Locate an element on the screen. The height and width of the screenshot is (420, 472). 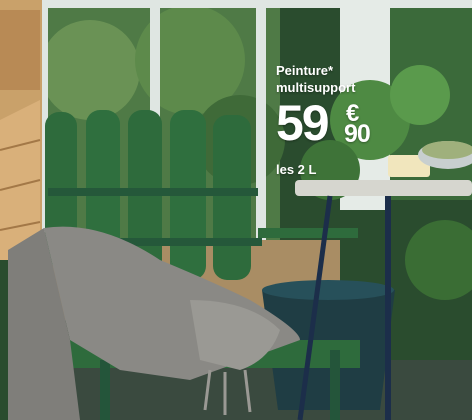
product-volume: les 2 L is located at coordinates (296, 169).